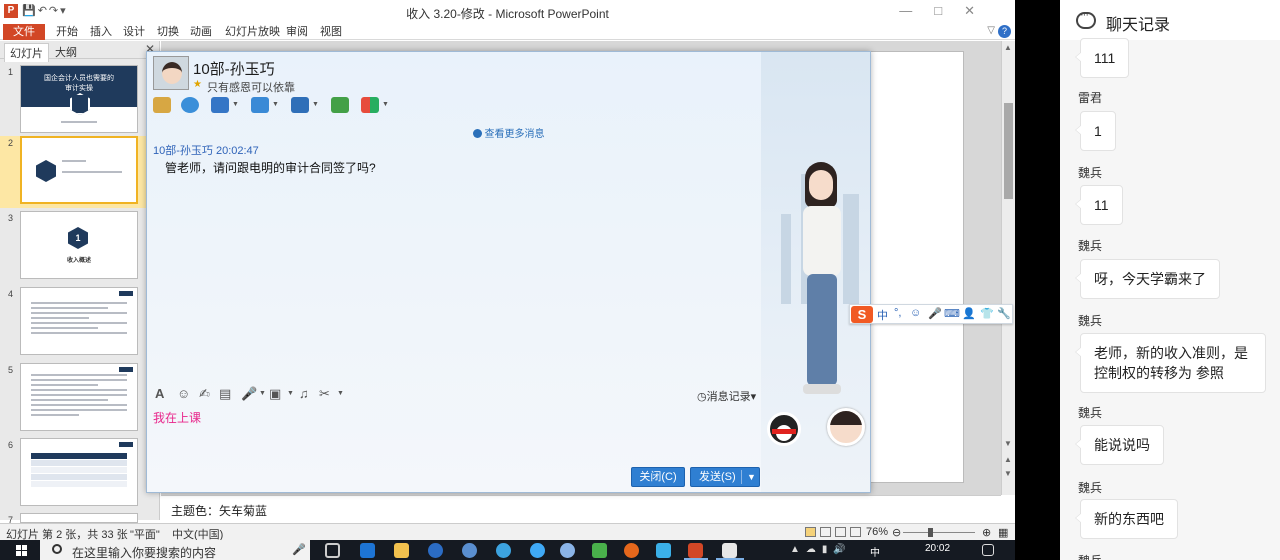  Describe the element at coordinates (1004, 31) in the screenshot. I see `help-icon: ?` at that location.